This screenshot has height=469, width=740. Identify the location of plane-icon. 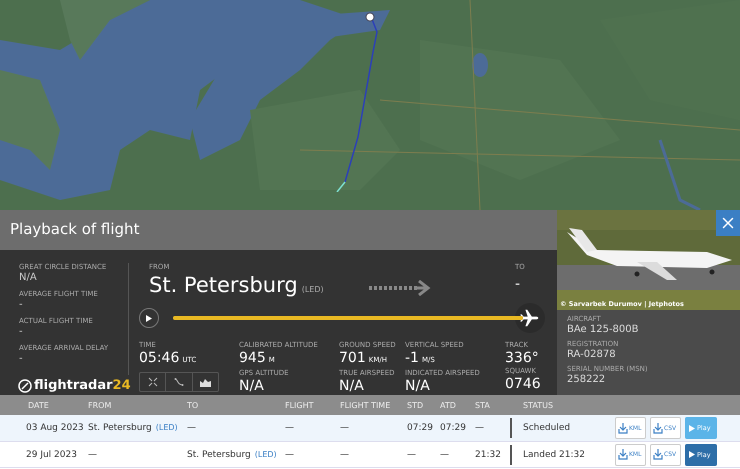
(530, 318).